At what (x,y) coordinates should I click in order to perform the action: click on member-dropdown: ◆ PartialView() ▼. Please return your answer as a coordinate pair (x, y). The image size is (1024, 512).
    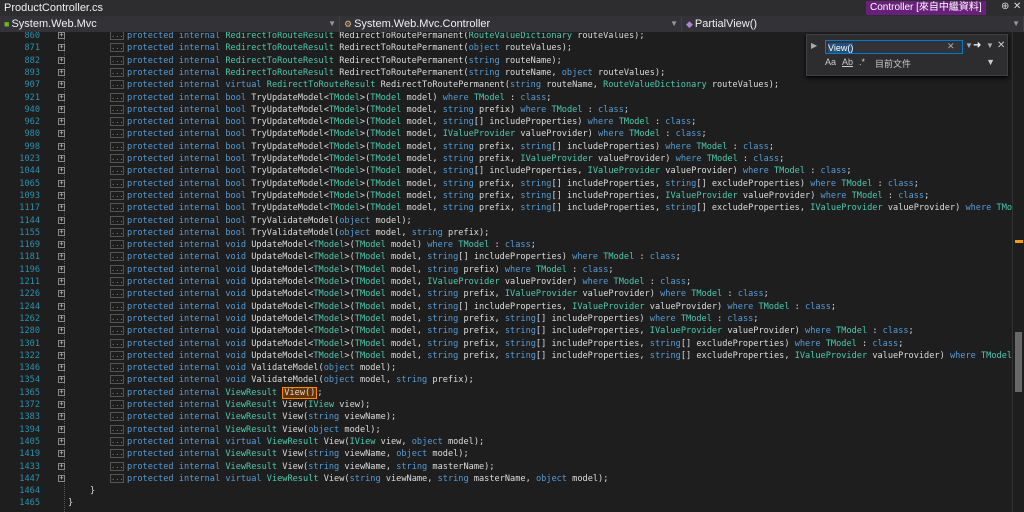
    Looking at the image, I should click on (853, 24).